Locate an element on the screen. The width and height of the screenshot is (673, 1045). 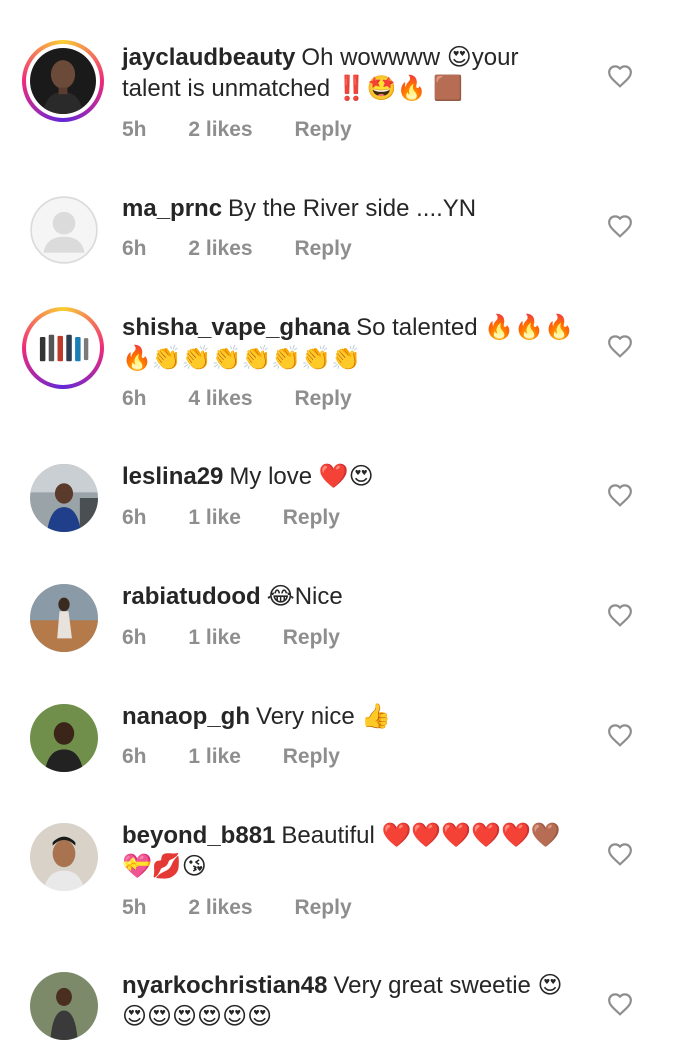
default-avatar-icon is located at coordinates (64, 230).